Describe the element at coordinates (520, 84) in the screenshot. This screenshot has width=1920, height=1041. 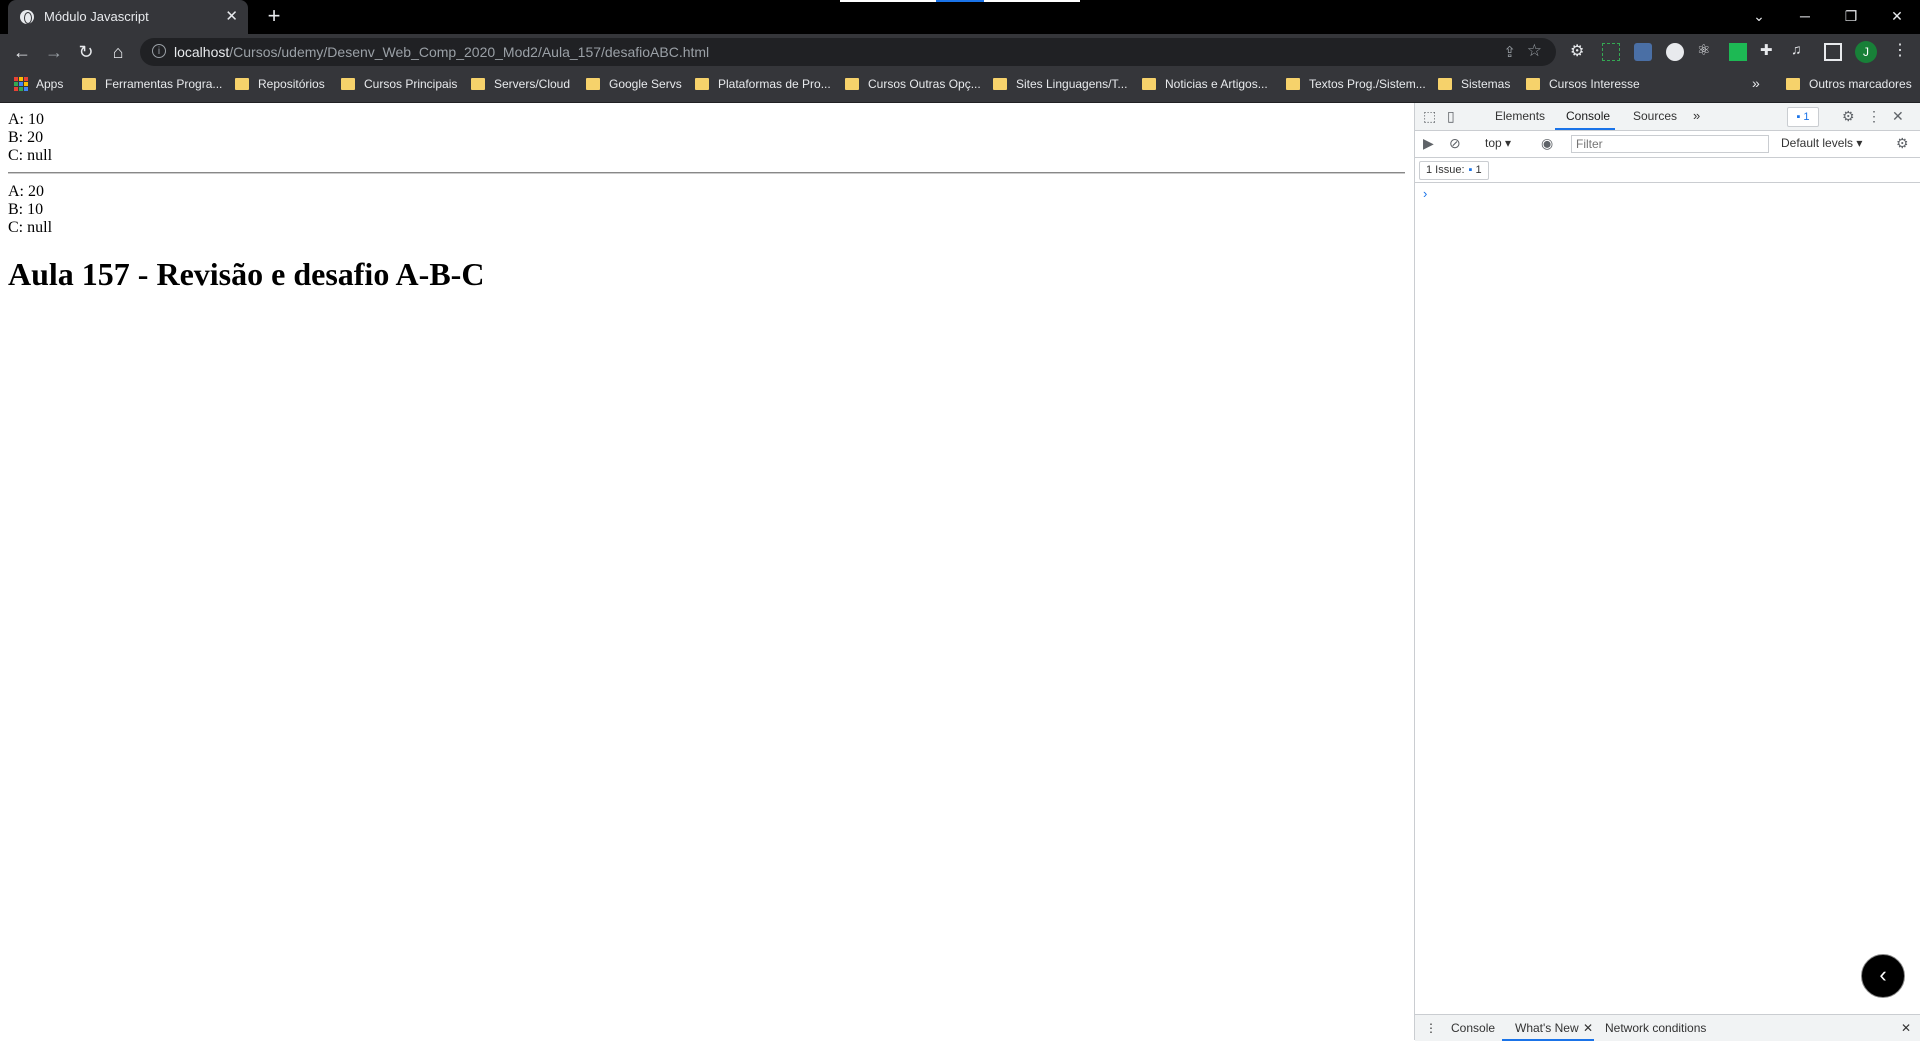
I see `bookmark-folder: Servers/Cloud` at that location.